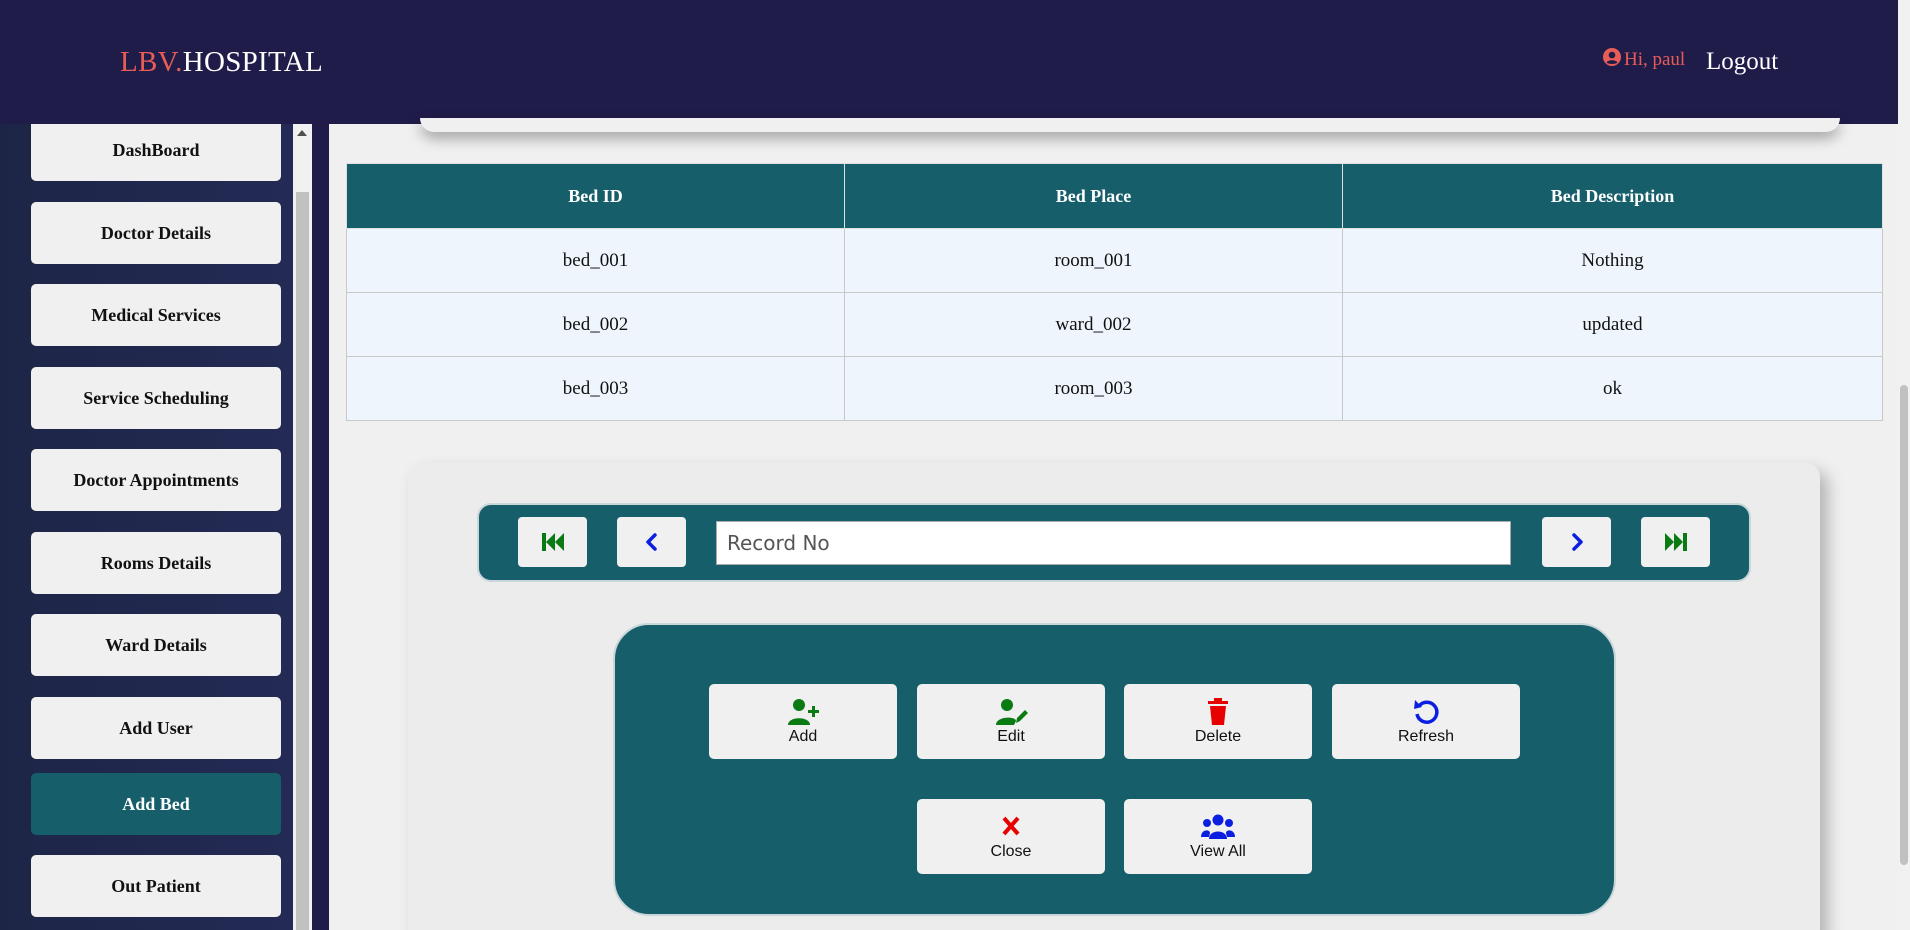 The width and height of the screenshot is (1910, 930). Describe the element at coordinates (803, 711) in the screenshot. I see `user-plus-icon` at that location.